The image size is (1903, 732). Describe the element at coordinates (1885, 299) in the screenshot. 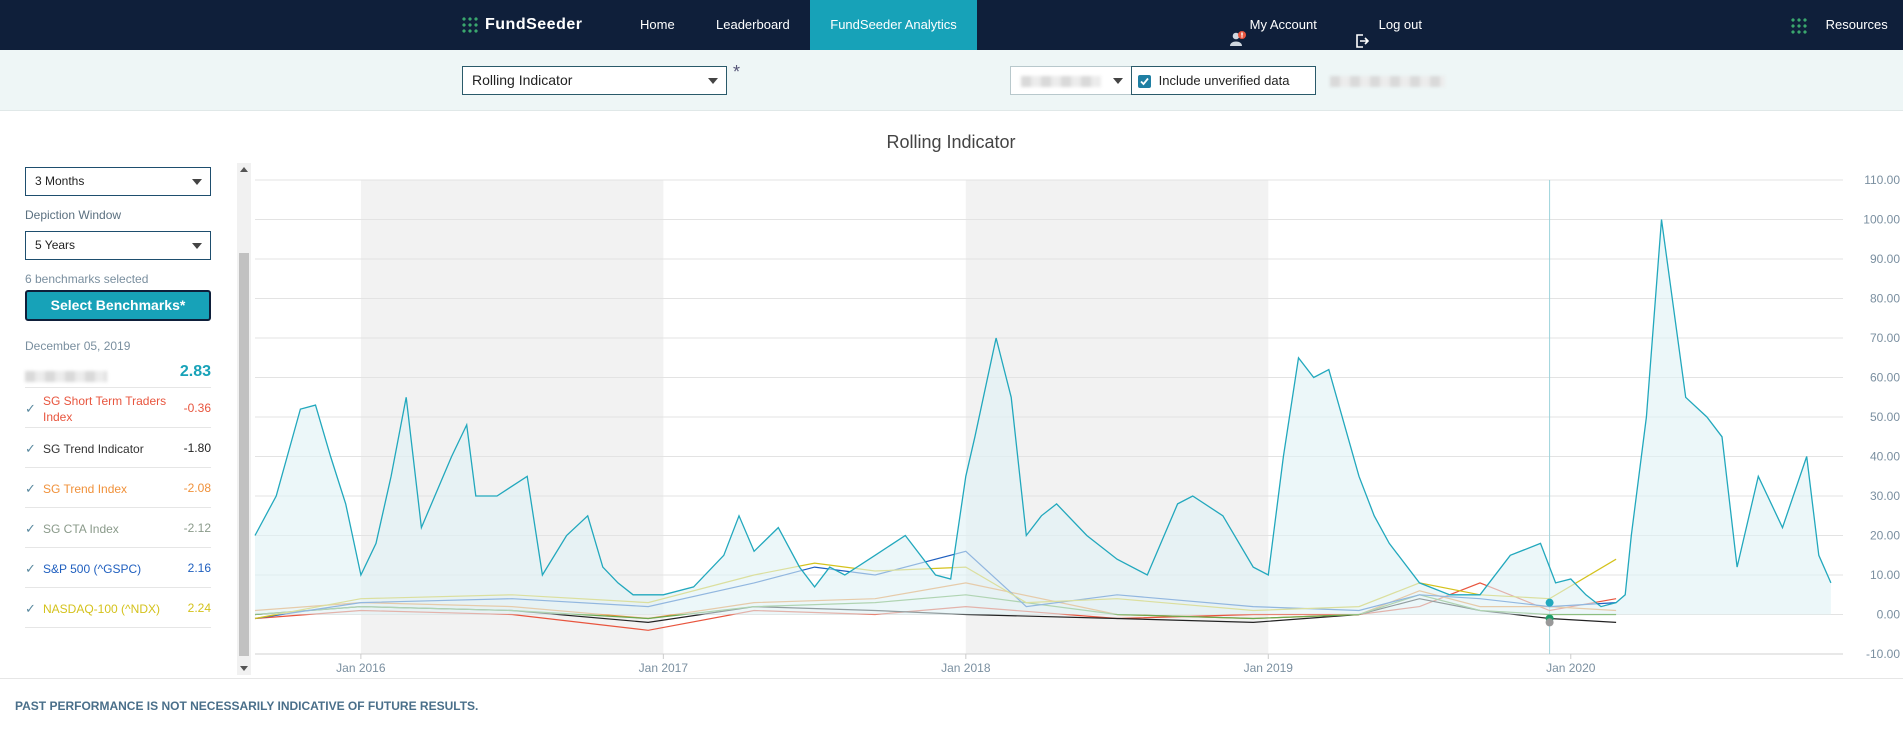

I see `y-tick-label: 80.00` at that location.